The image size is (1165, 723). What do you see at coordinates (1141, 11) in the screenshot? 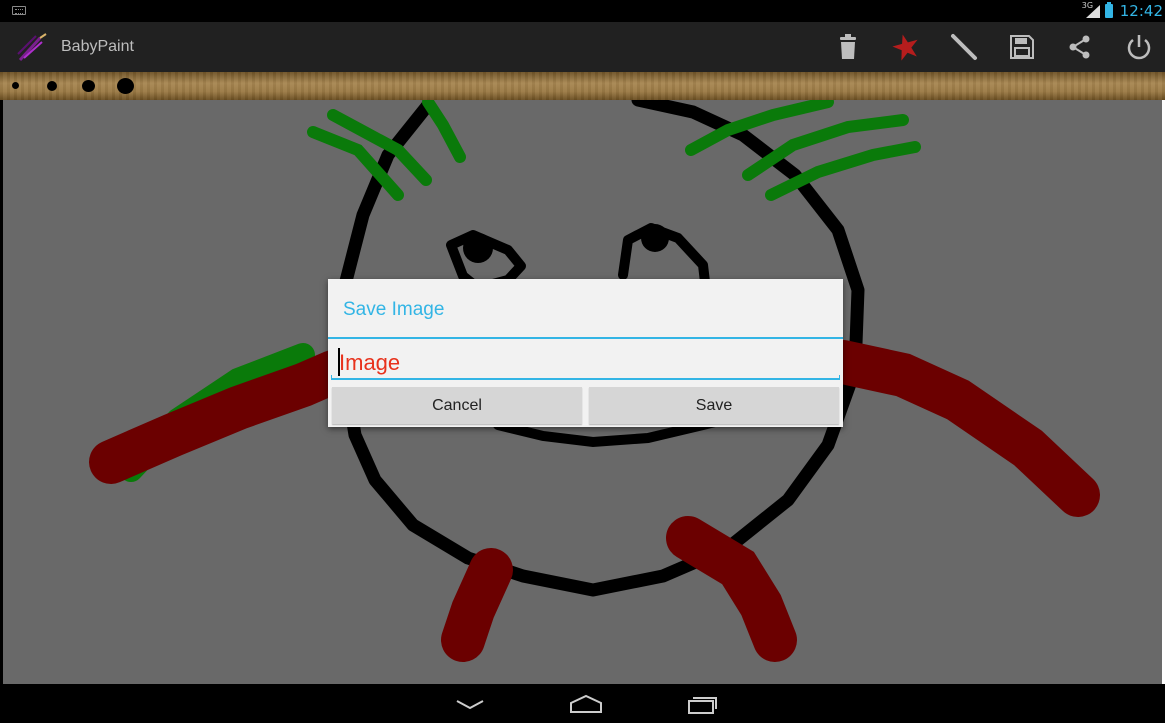
I see `clock: 12:42` at bounding box center [1141, 11].